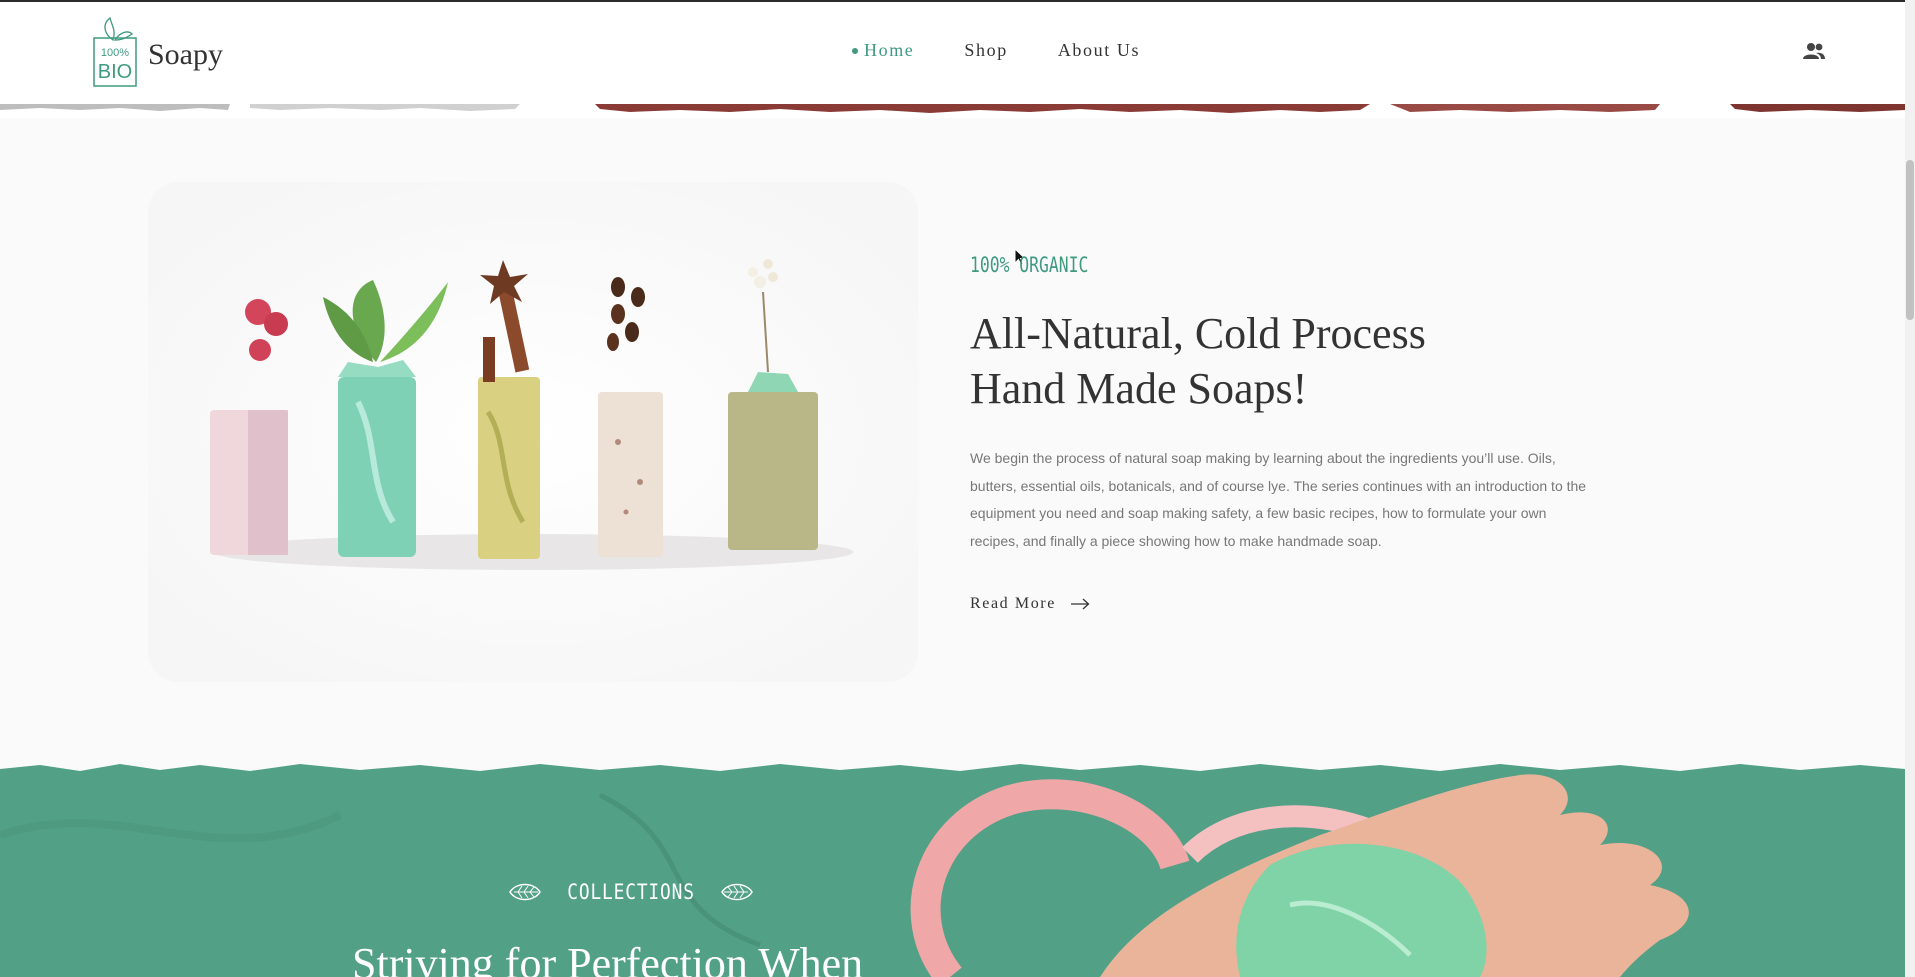 The image size is (1915, 977). I want to click on nav-item-about-us: About Us, so click(1099, 50).